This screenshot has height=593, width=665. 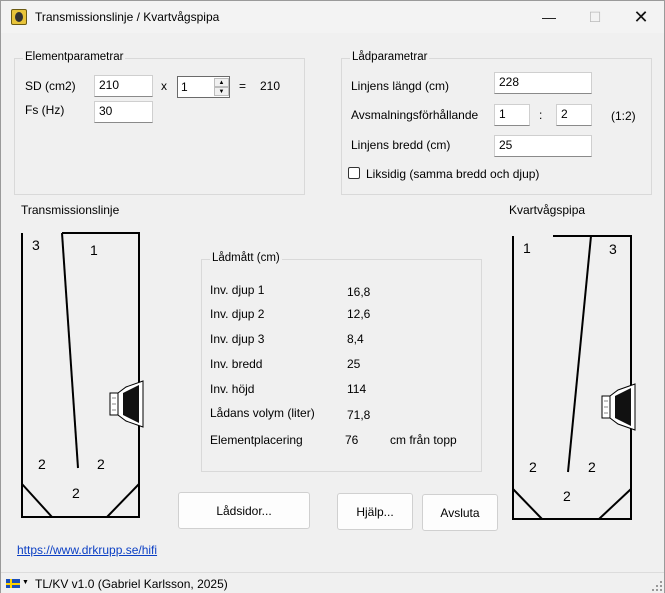 I want to click on equal-sides-label: Liksidig (samma bredd och djup), so click(x=452, y=174).